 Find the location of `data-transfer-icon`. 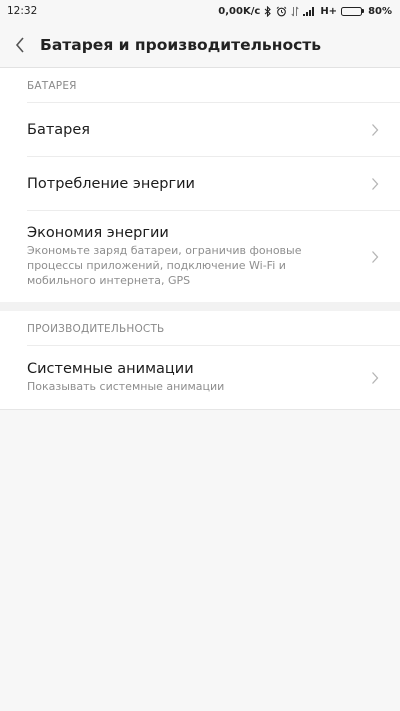

data-transfer-icon is located at coordinates (295, 11).